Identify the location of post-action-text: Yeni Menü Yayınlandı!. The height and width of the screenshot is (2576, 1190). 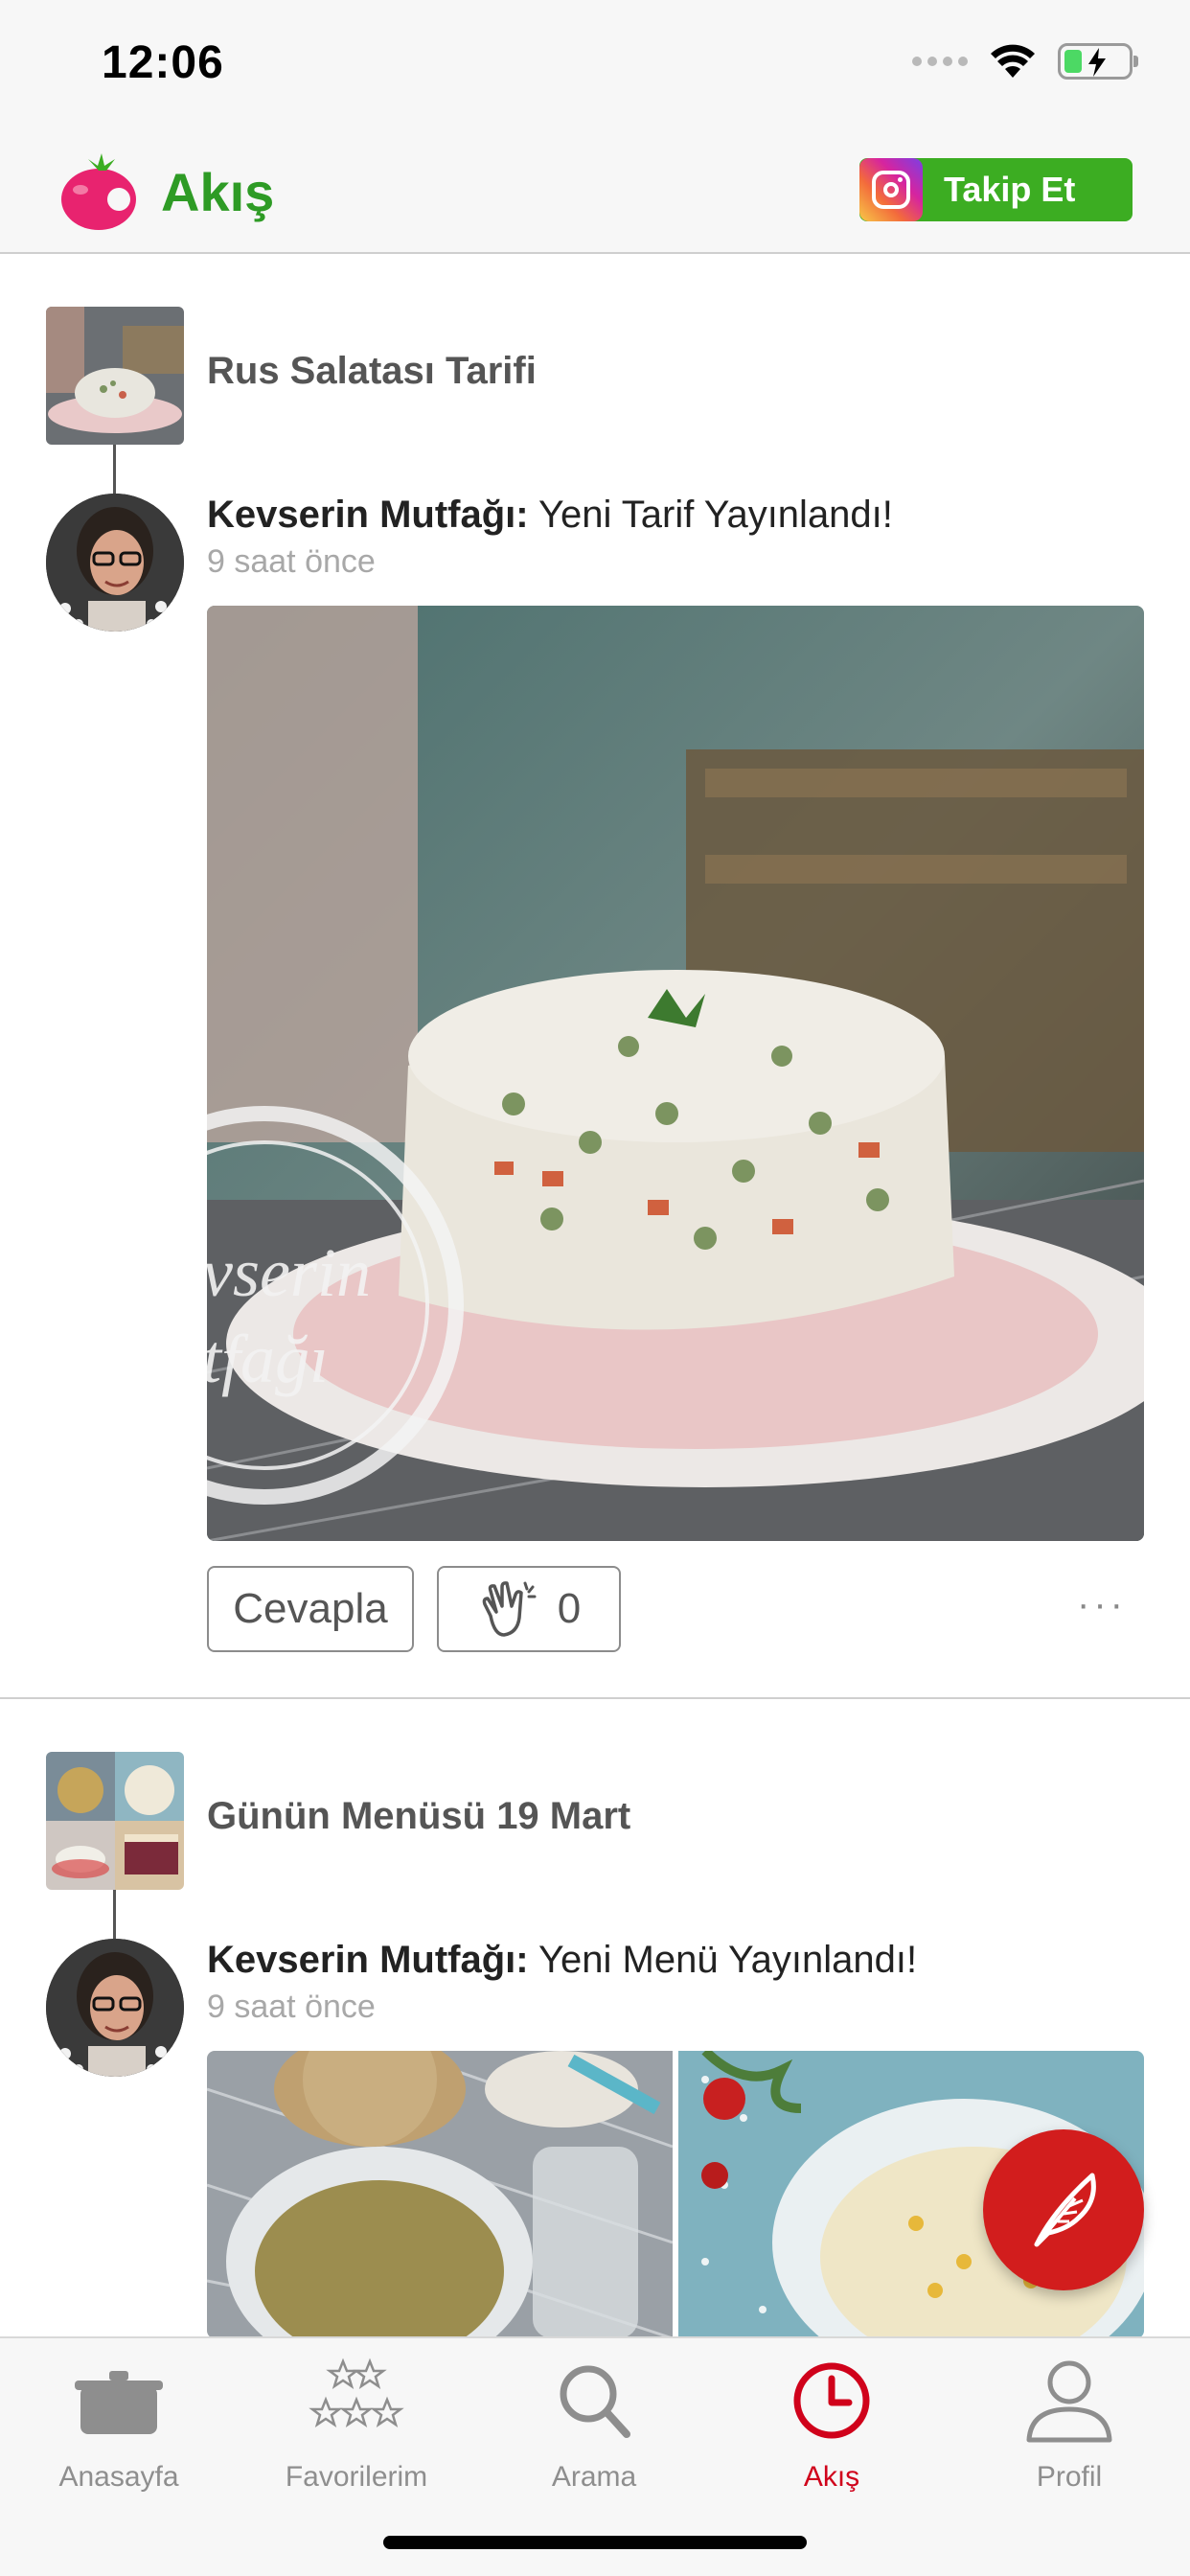
(728, 1960).